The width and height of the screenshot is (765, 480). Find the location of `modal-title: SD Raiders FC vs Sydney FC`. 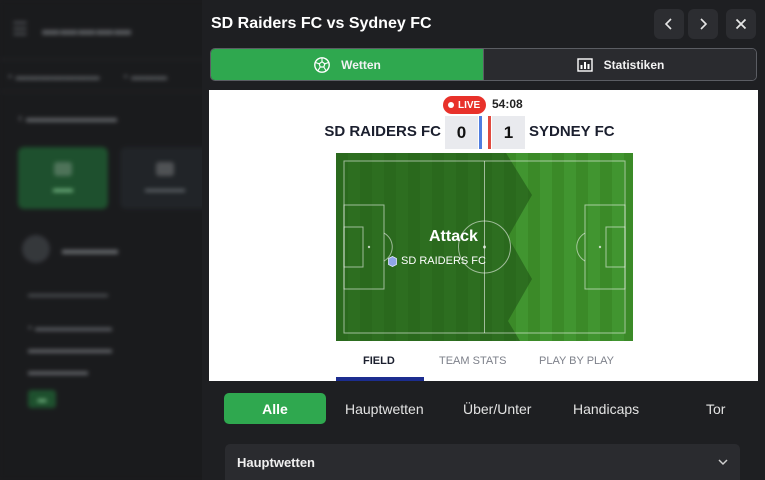

modal-title: SD Raiders FC vs Sydney FC is located at coordinates (321, 23).